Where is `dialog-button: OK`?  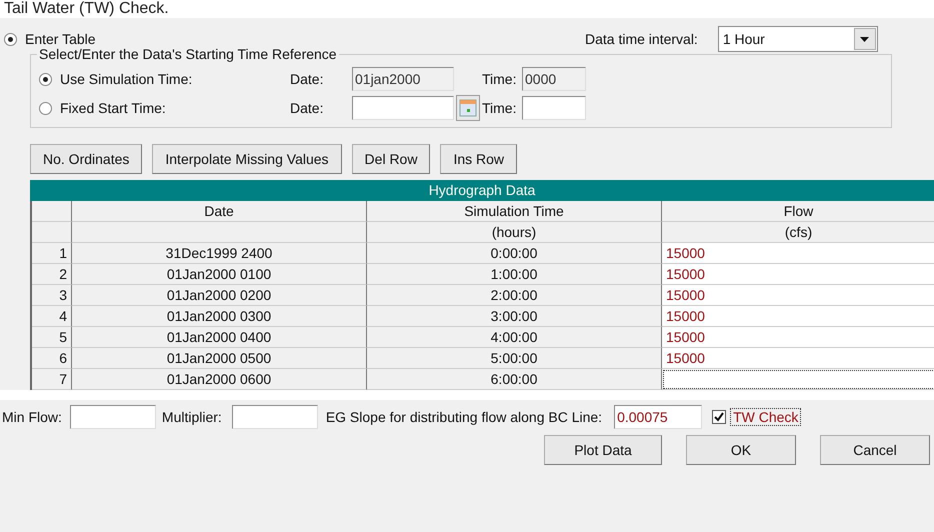
dialog-button: OK is located at coordinates (741, 450).